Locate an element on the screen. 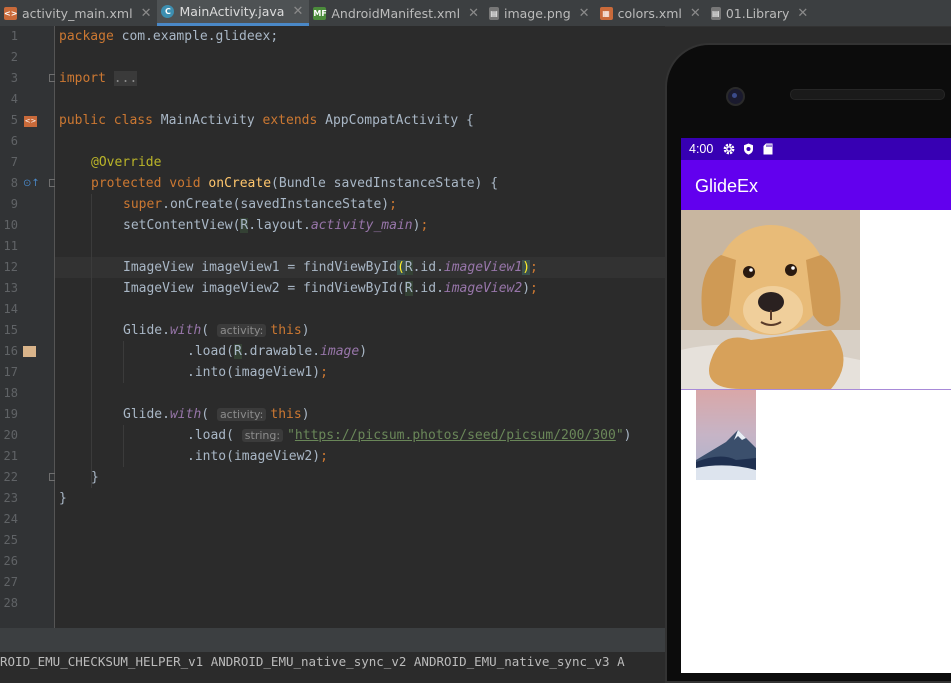 Image resolution: width=951 pixels, height=683 pixels. line-number: 2 is located at coordinates (14, 57).